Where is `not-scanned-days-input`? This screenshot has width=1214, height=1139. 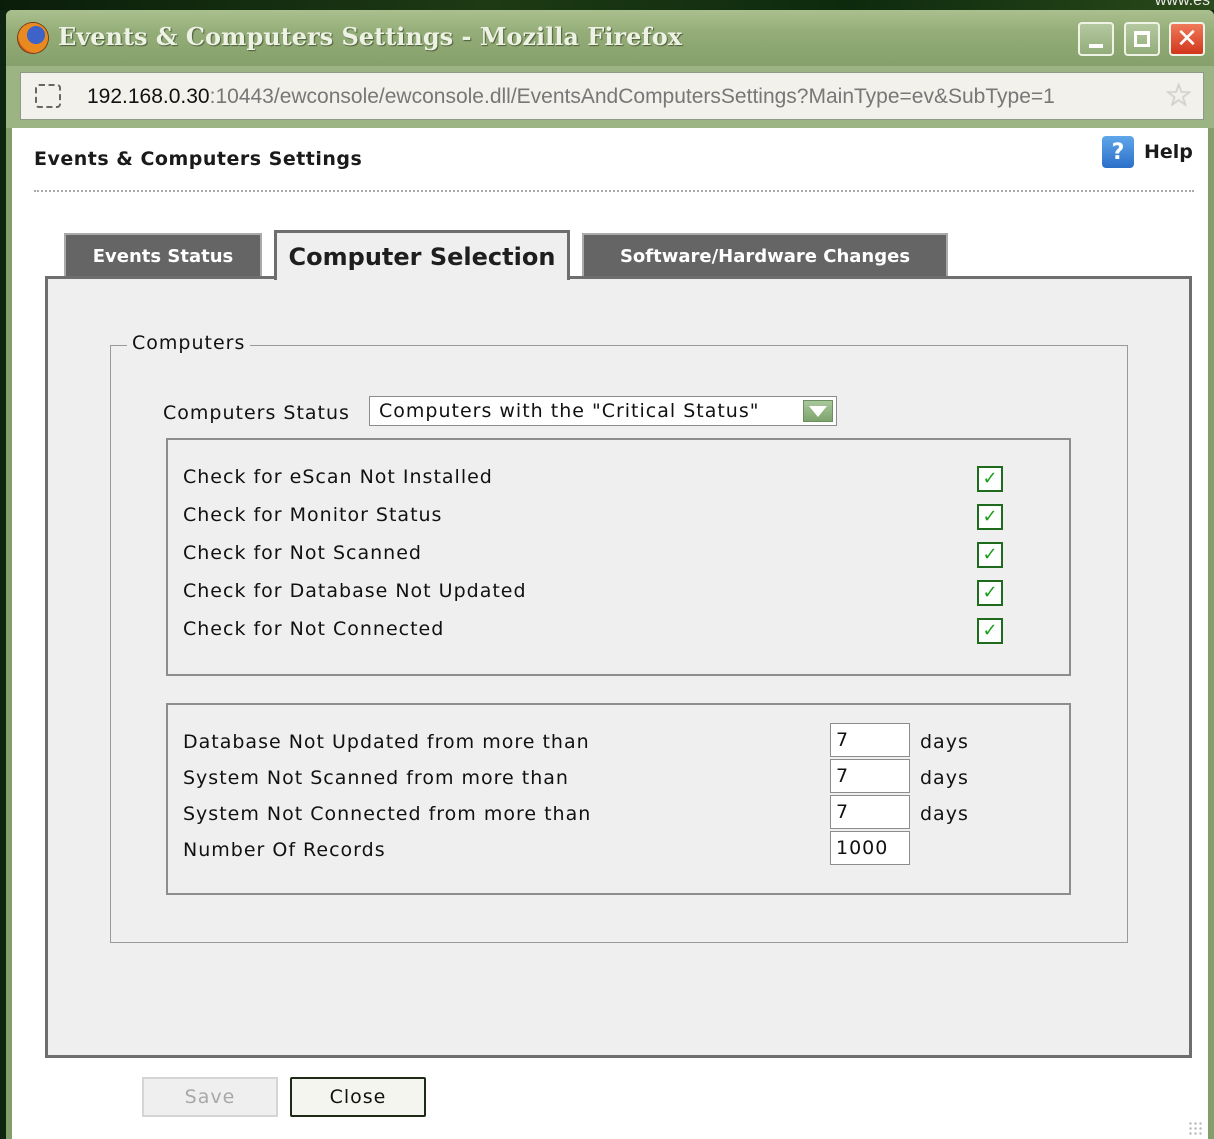
not-scanned-days-input is located at coordinates (870, 776).